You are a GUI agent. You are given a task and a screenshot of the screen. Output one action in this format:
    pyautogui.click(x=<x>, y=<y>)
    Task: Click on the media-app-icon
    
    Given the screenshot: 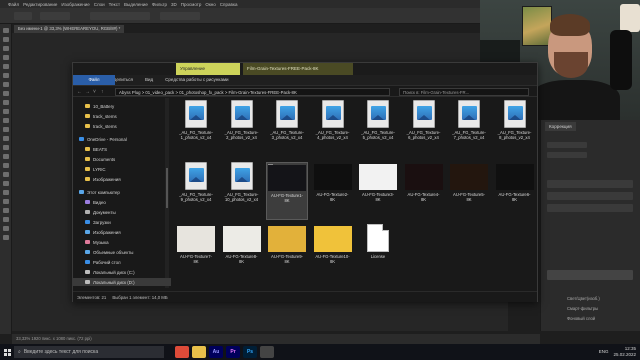 What is the action you would take?
    pyautogui.click(x=267, y=352)
    